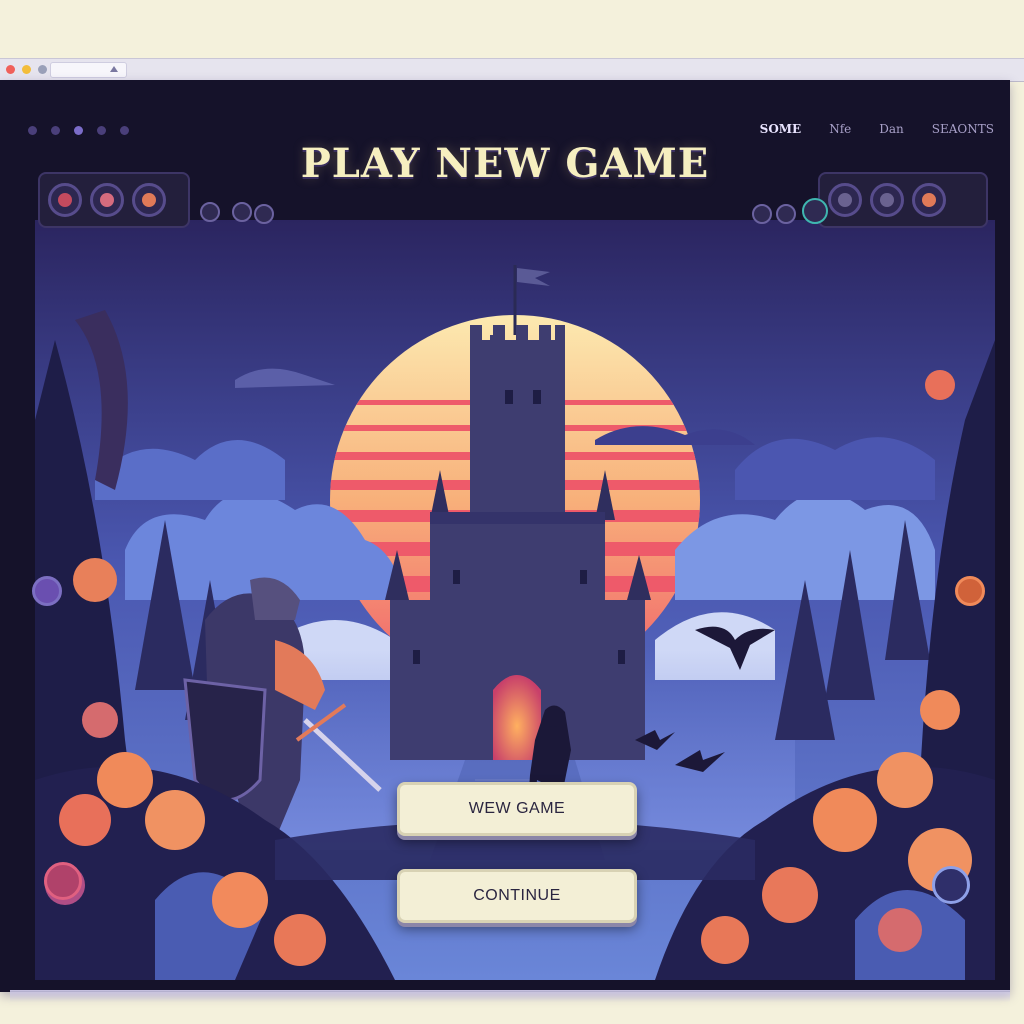  Describe the element at coordinates (114, 69) in the screenshot. I see `tab-arrow-icon` at that location.